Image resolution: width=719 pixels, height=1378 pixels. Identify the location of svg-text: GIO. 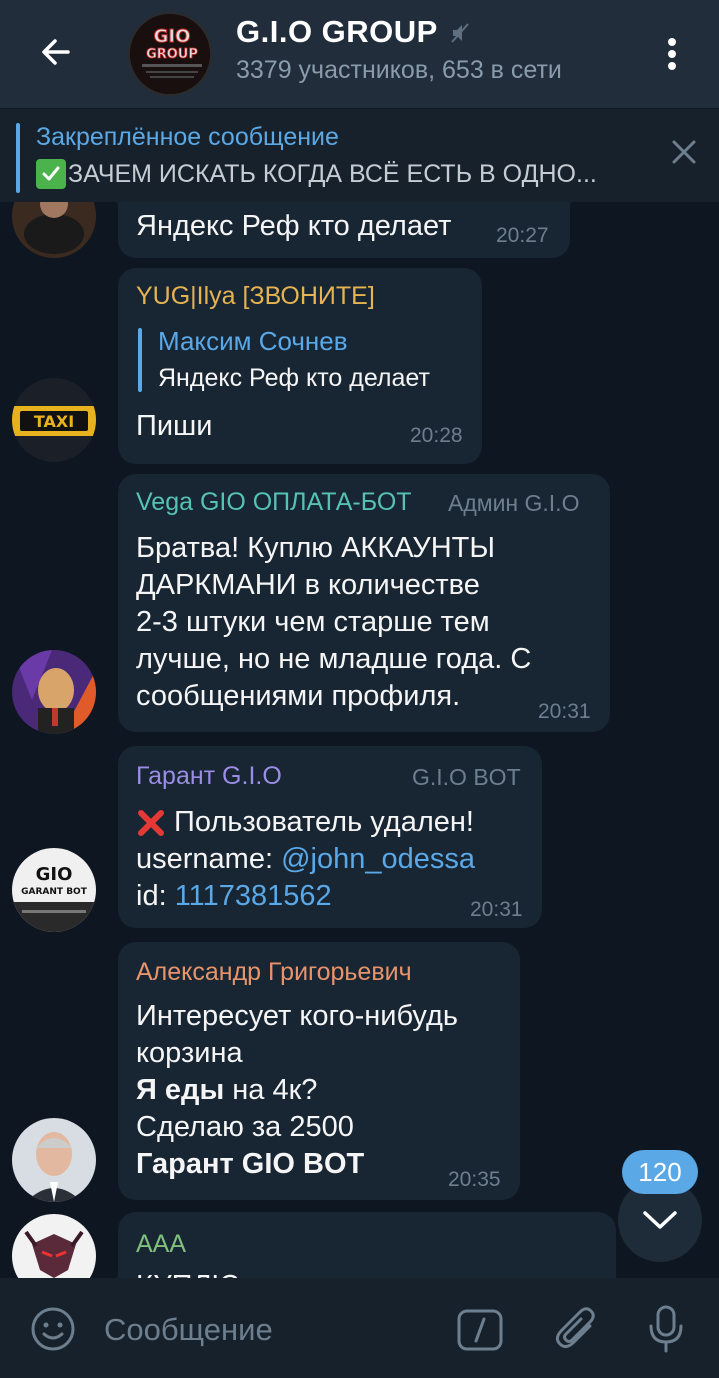
(172, 36).